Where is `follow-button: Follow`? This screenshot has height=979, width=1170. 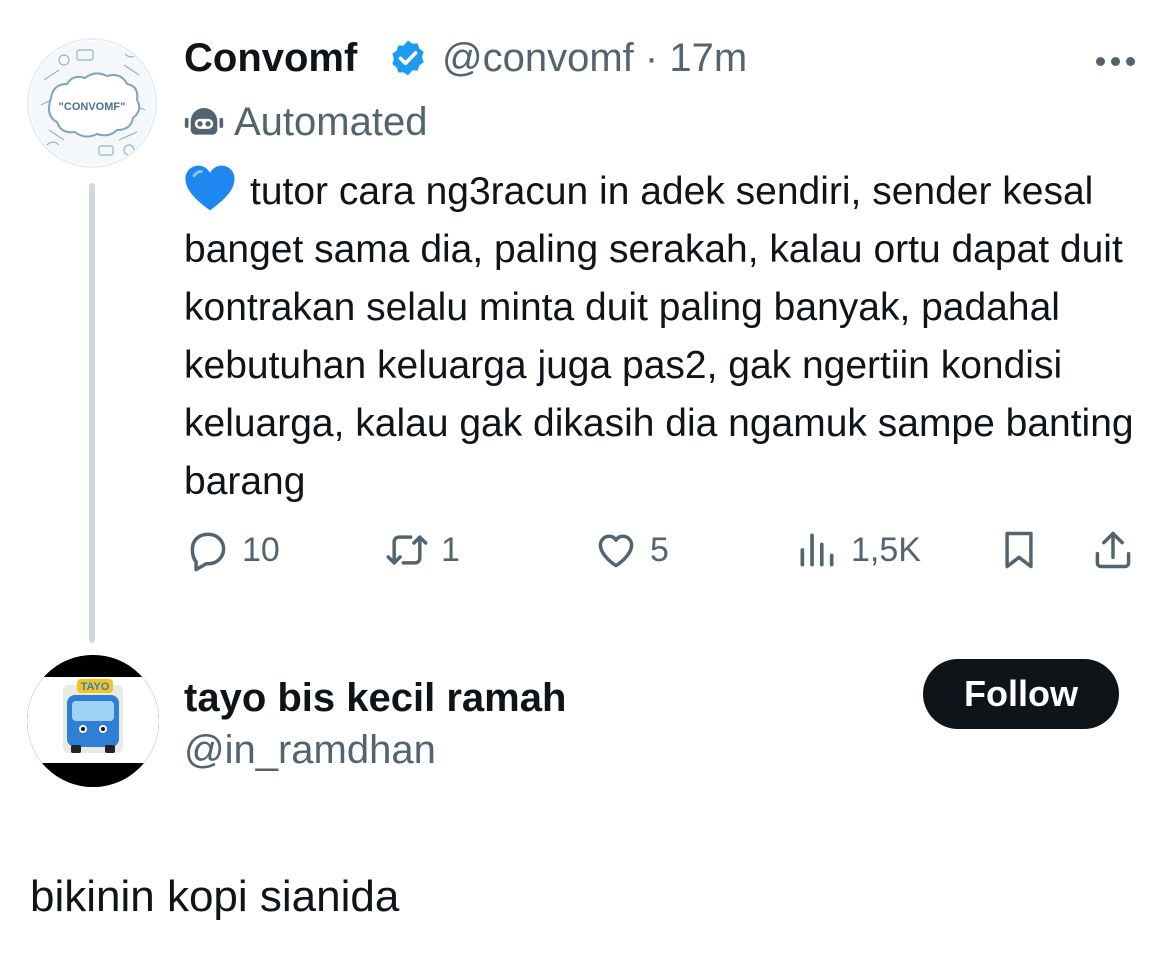
follow-button: Follow is located at coordinates (1021, 694).